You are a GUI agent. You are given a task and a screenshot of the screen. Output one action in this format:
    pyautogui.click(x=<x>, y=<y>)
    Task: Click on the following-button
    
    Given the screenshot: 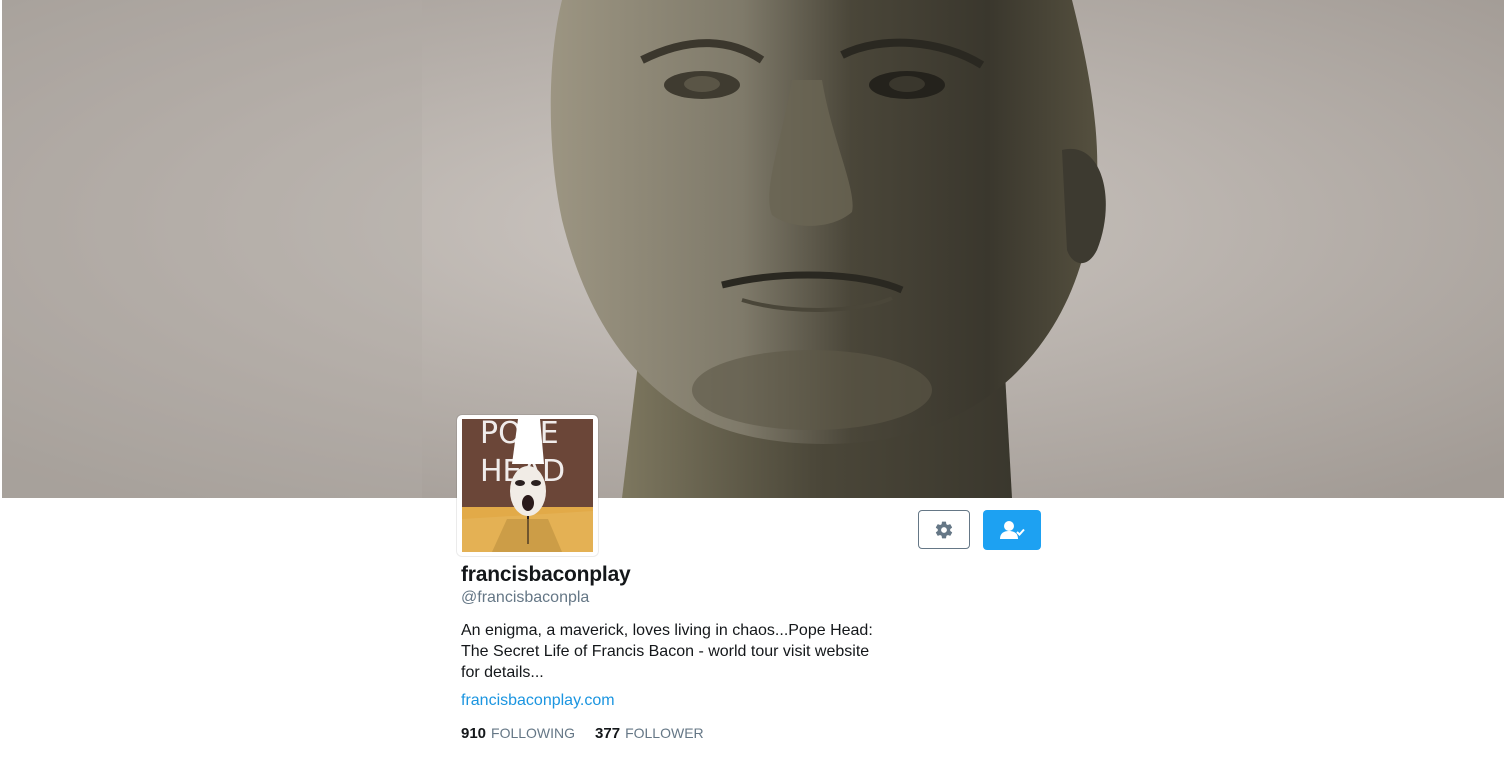 What is the action you would take?
    pyautogui.click(x=1012, y=530)
    